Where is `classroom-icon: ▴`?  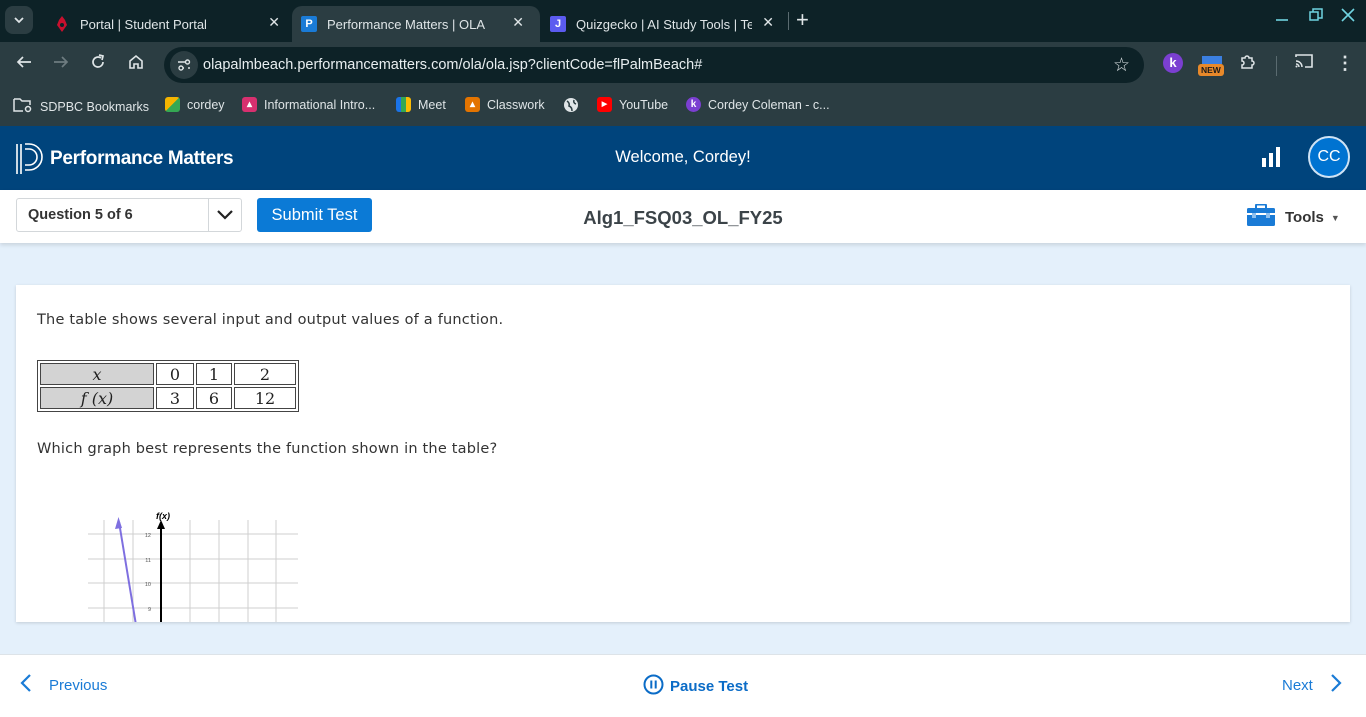
classroom-icon: ▴ is located at coordinates (249, 104).